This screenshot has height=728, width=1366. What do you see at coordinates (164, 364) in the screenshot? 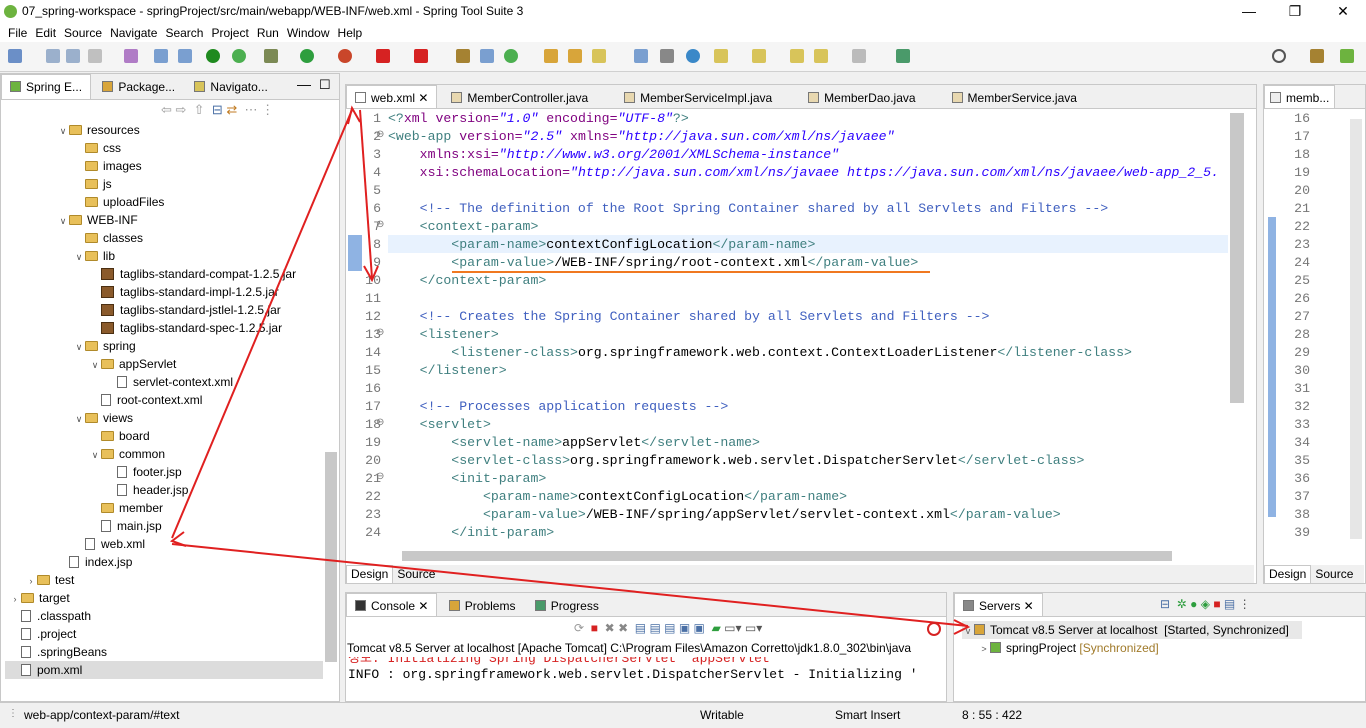
I see `tree-item: ∨ appServlet` at bounding box center [164, 364].